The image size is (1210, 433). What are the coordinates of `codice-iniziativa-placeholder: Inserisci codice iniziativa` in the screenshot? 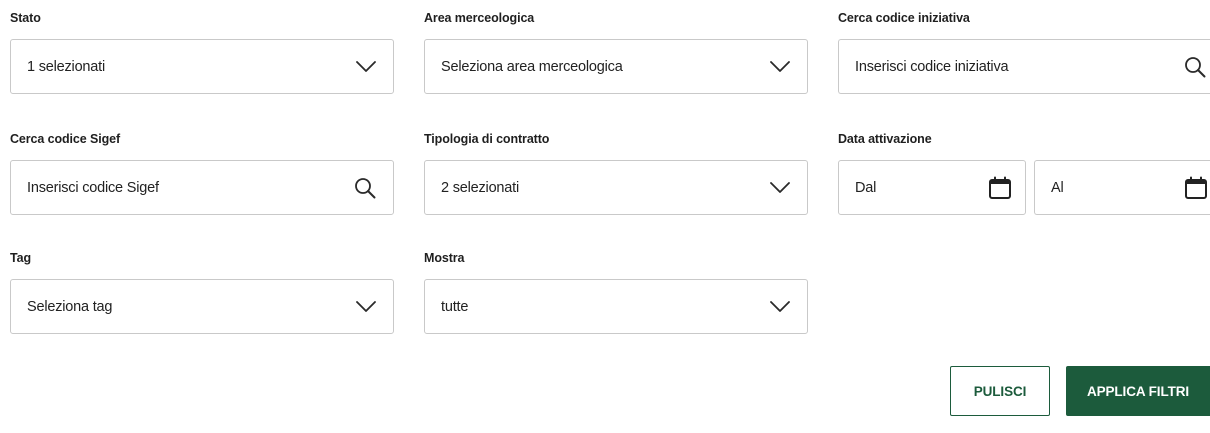 It's located at (932, 67).